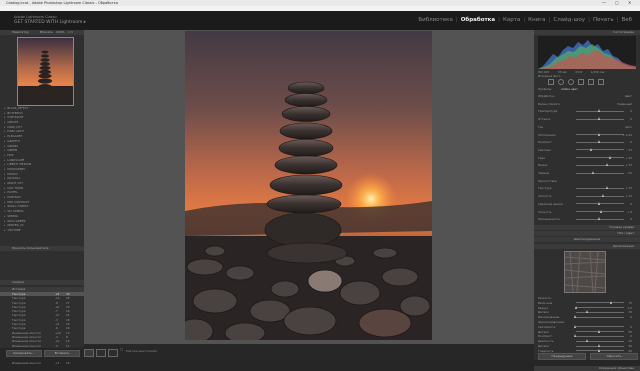  What do you see at coordinates (569, 20) in the screenshot?
I see `module-tab: Слайд-шоу` at bounding box center [569, 20].